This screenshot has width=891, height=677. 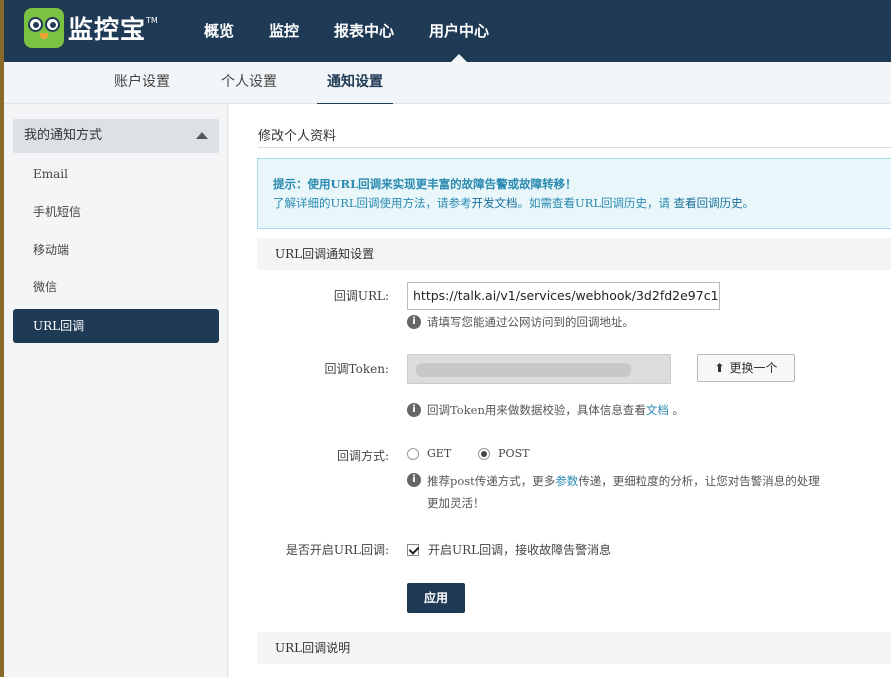 What do you see at coordinates (484, 453) in the screenshot?
I see `radio-post` at bounding box center [484, 453].